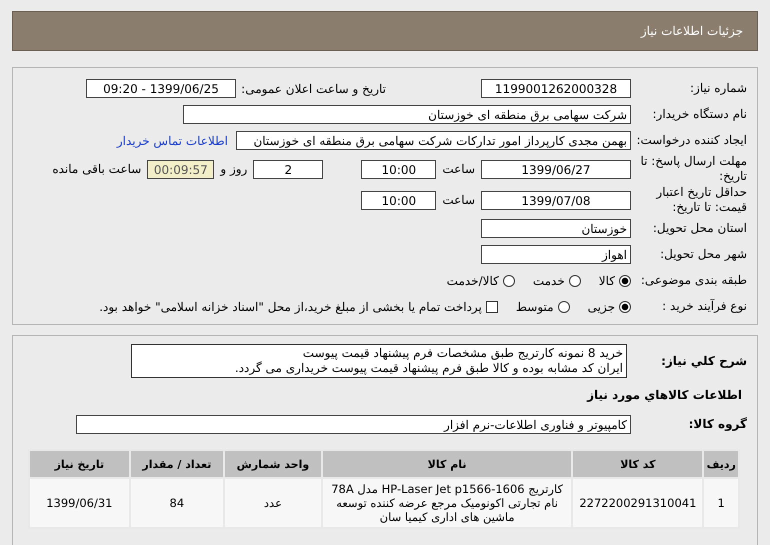 The width and height of the screenshot is (770, 545). I want to click on creator-field: بهمن مجدی کارپرداز امور تدارکات شرکت سهامی برق منطقه ای خوزستان, so click(433, 140).